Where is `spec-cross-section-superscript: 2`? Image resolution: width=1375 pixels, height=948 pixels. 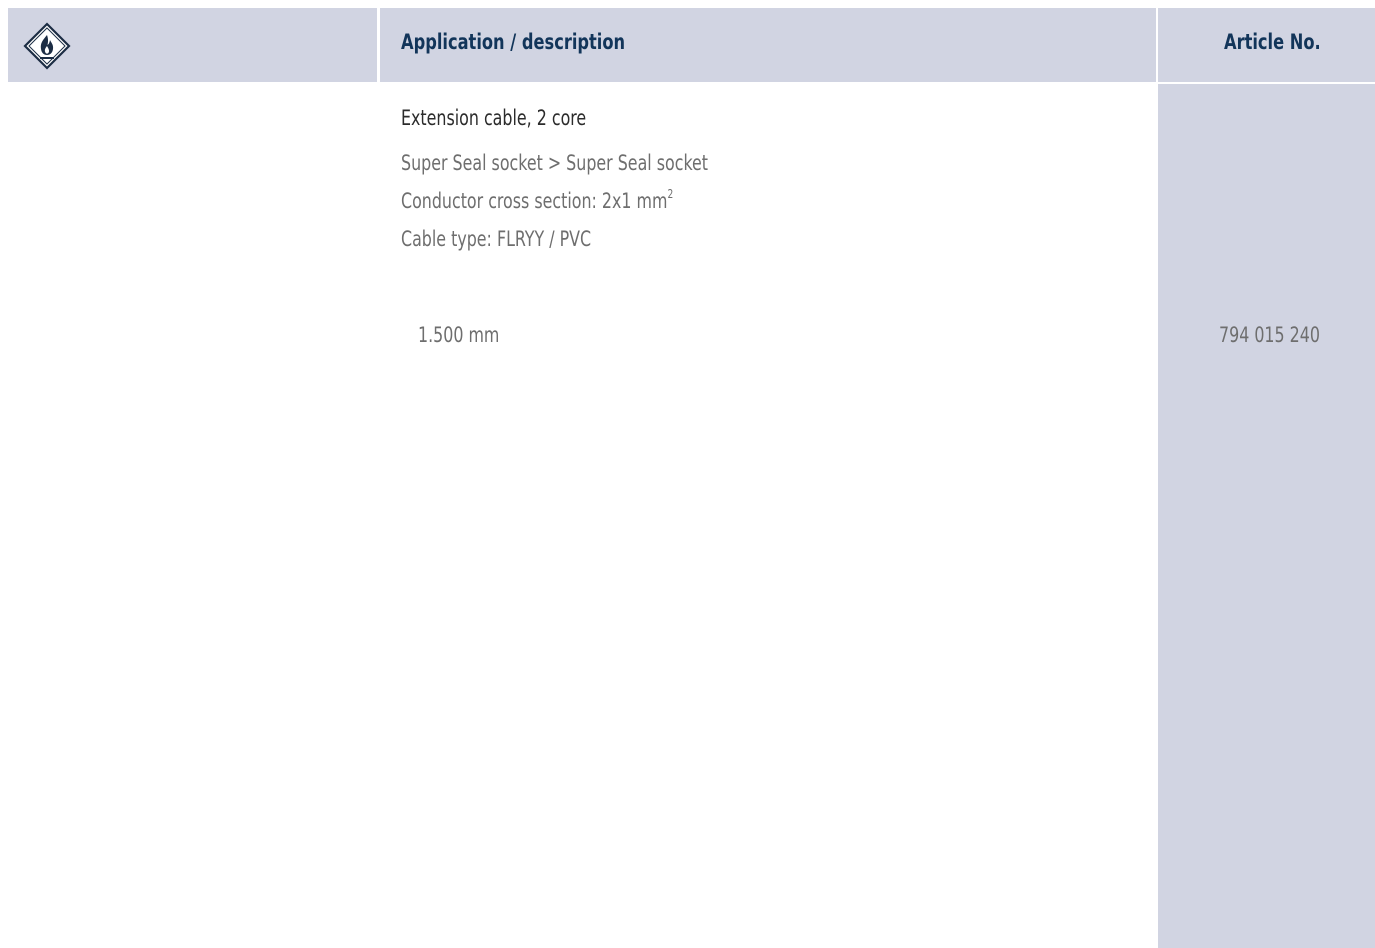
spec-cross-section-superscript: 2 is located at coordinates (670, 194).